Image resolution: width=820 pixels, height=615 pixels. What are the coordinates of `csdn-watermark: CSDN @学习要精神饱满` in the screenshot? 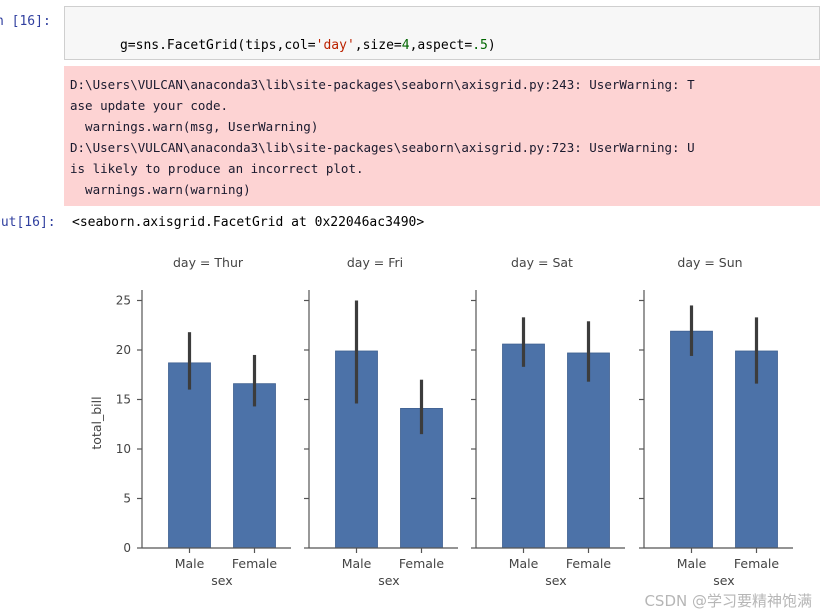 It's located at (728, 601).